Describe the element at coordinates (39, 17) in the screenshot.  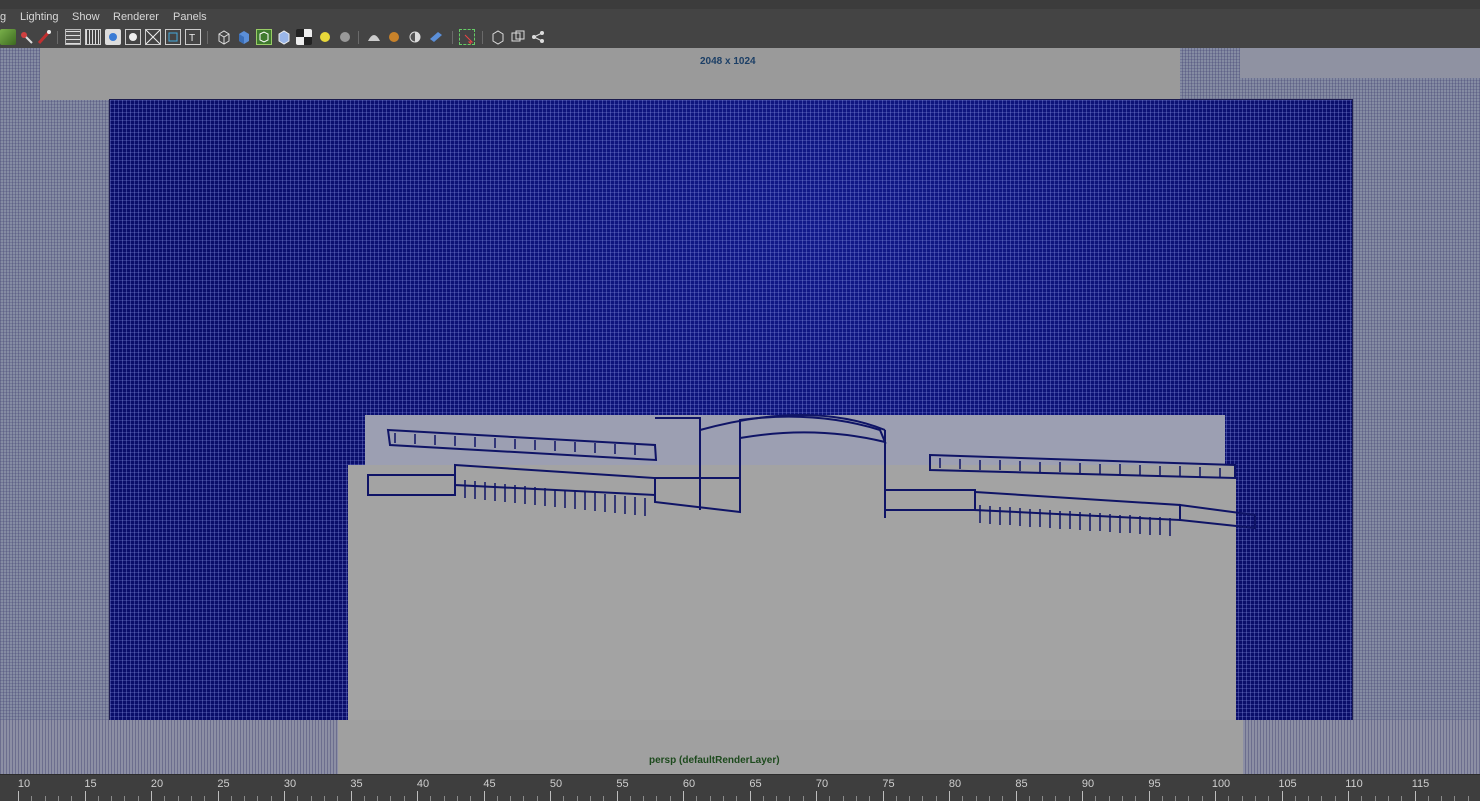
I see `menu-lighting: Lighting` at that location.